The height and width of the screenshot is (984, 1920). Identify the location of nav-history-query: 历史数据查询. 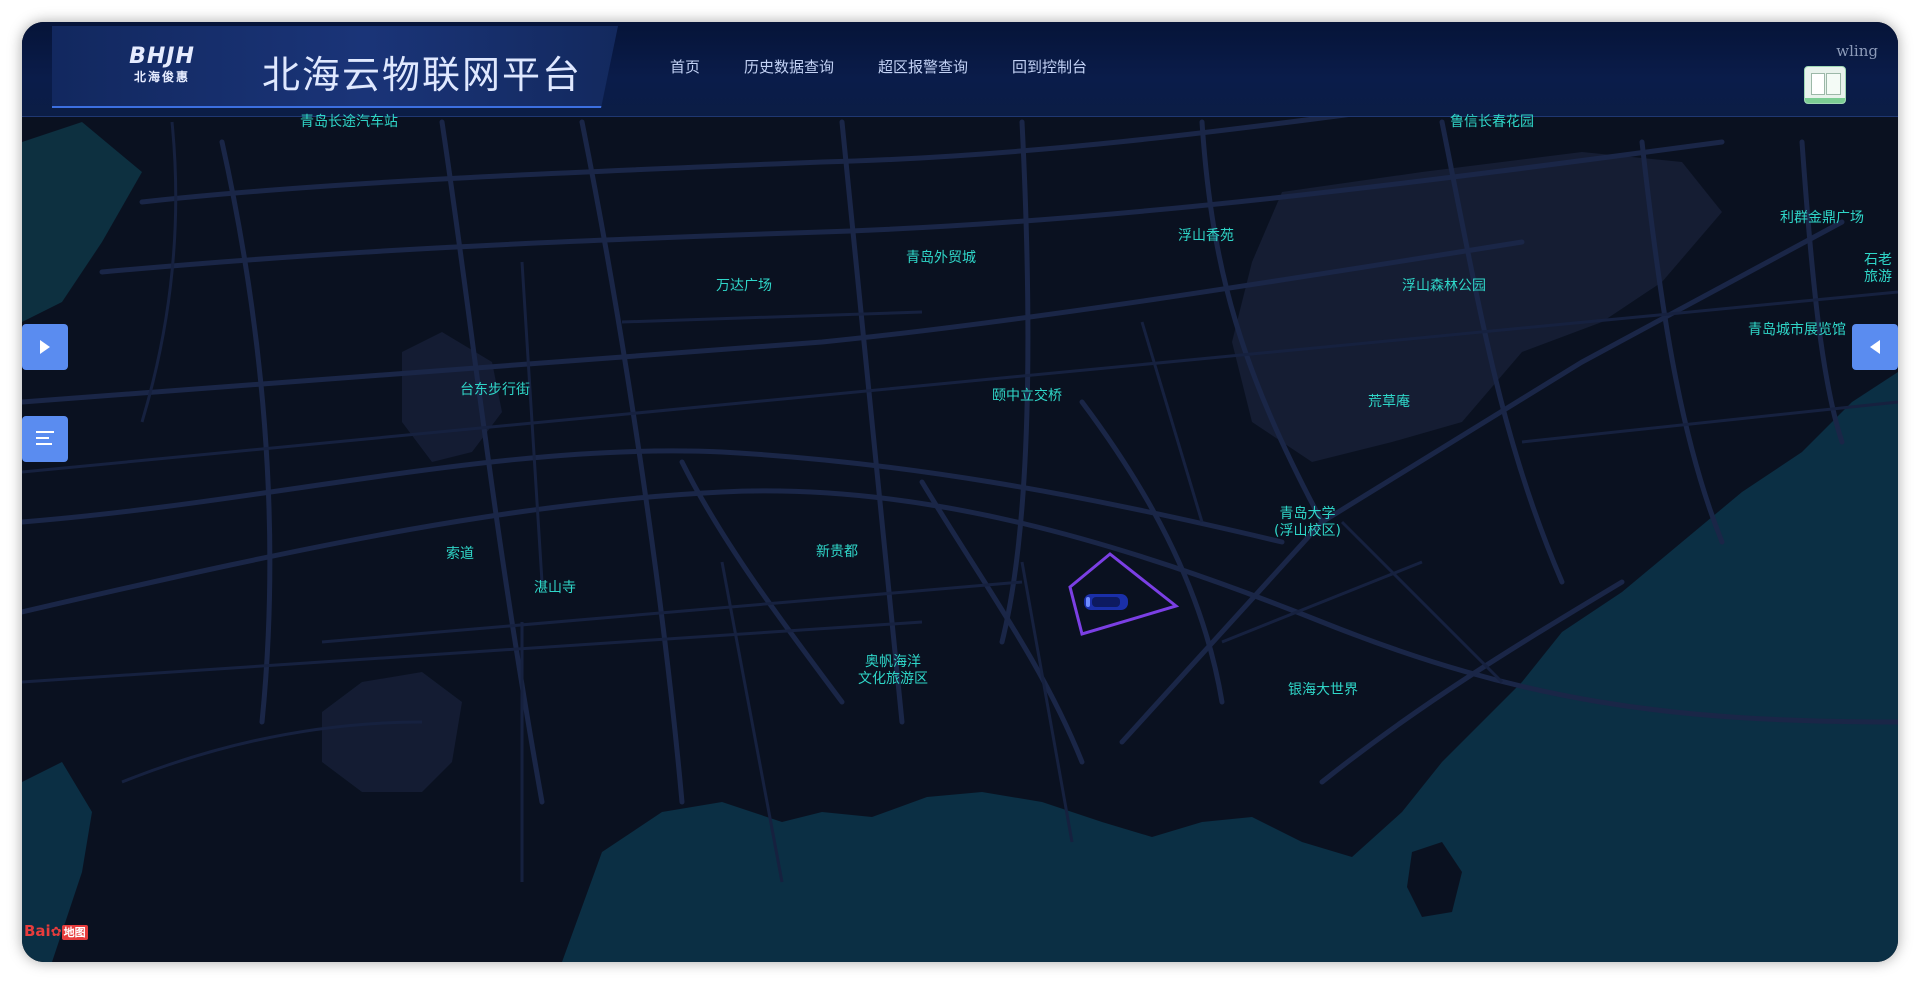
(789, 66).